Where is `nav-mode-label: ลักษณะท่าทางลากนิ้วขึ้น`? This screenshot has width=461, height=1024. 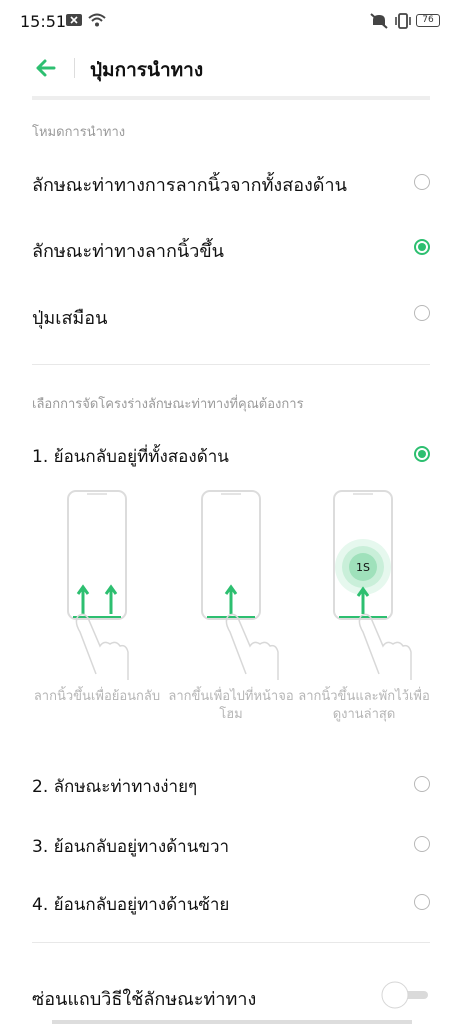 nav-mode-label: ลักษณะท่าทางลากนิ้วขึ้น is located at coordinates (128, 251).